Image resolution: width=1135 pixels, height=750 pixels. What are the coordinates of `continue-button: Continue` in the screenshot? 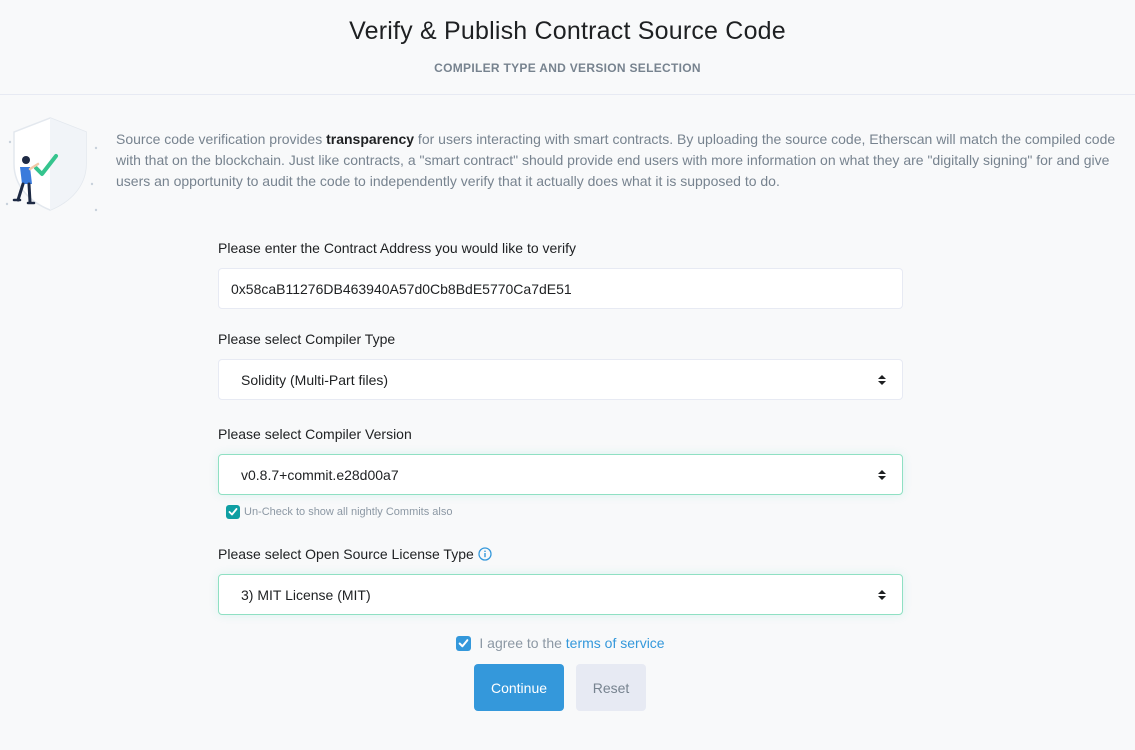 It's located at (519, 687).